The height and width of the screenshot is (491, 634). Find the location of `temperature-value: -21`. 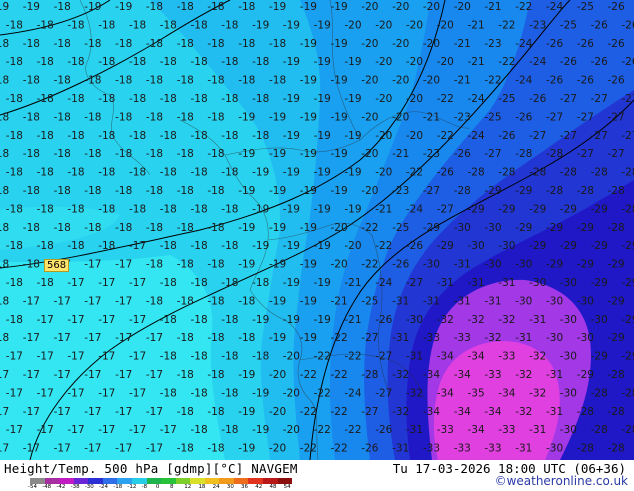

temperature-value: -21 is located at coordinates (352, 283).